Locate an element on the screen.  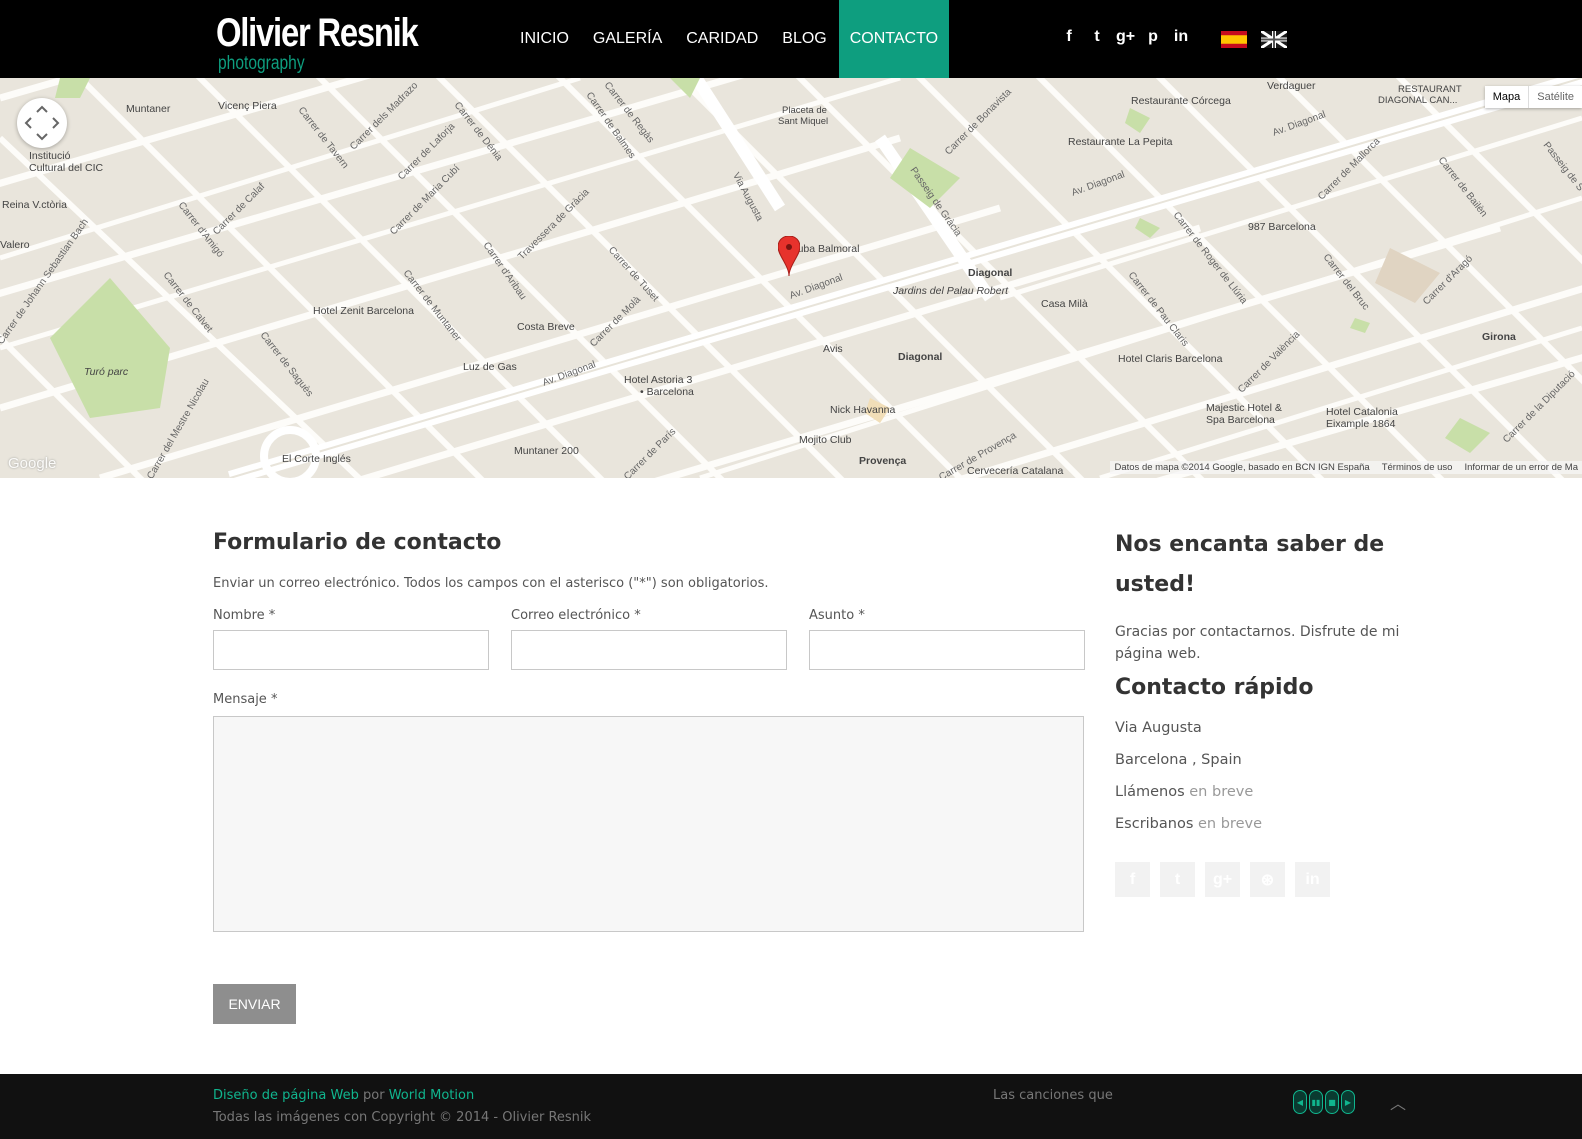
uk-flag-icon is located at coordinates (1274, 39).